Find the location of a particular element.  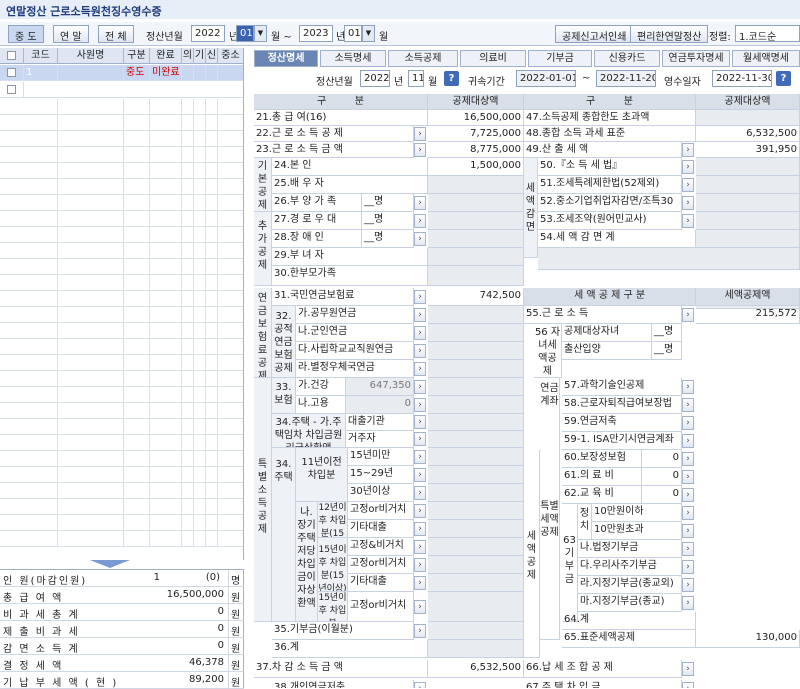

row-55-expand-icon: › is located at coordinates (688, 315).